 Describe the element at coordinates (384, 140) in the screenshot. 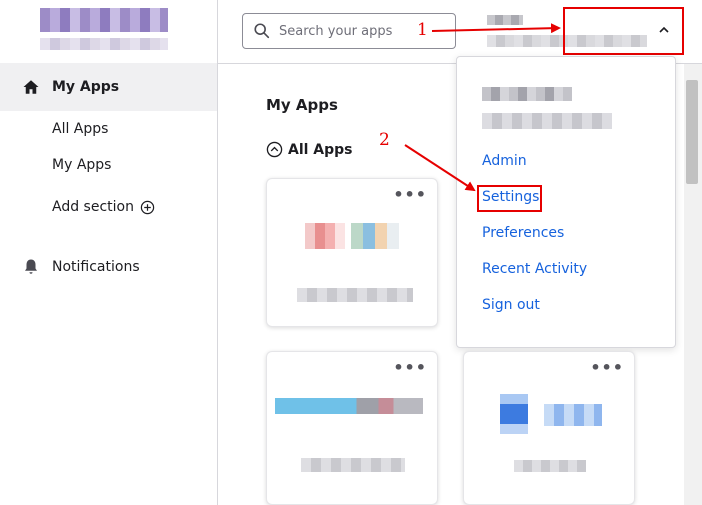

I see `annotation-step-2: 2` at that location.